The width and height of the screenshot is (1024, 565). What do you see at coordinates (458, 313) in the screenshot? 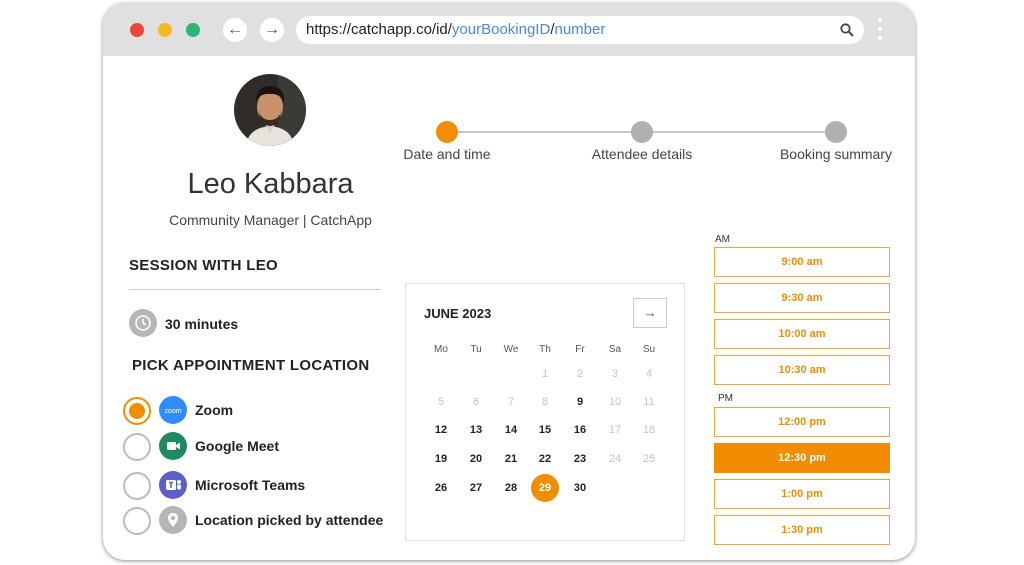
I see `calendar-month-label: JUNE 2023` at bounding box center [458, 313].